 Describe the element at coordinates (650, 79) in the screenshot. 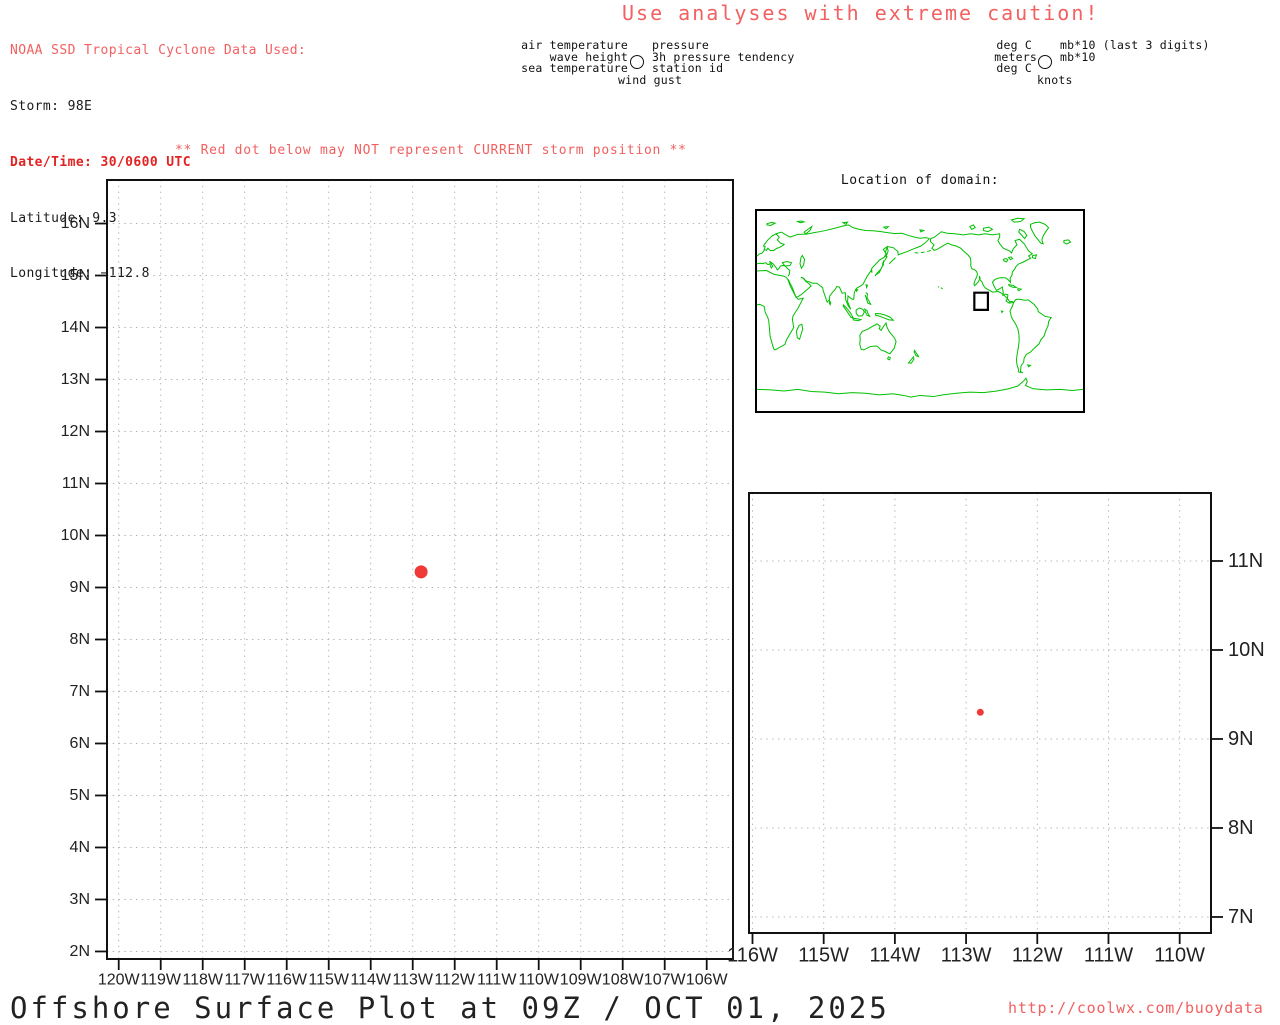

I see `legend-wind-gust: wind gust` at that location.